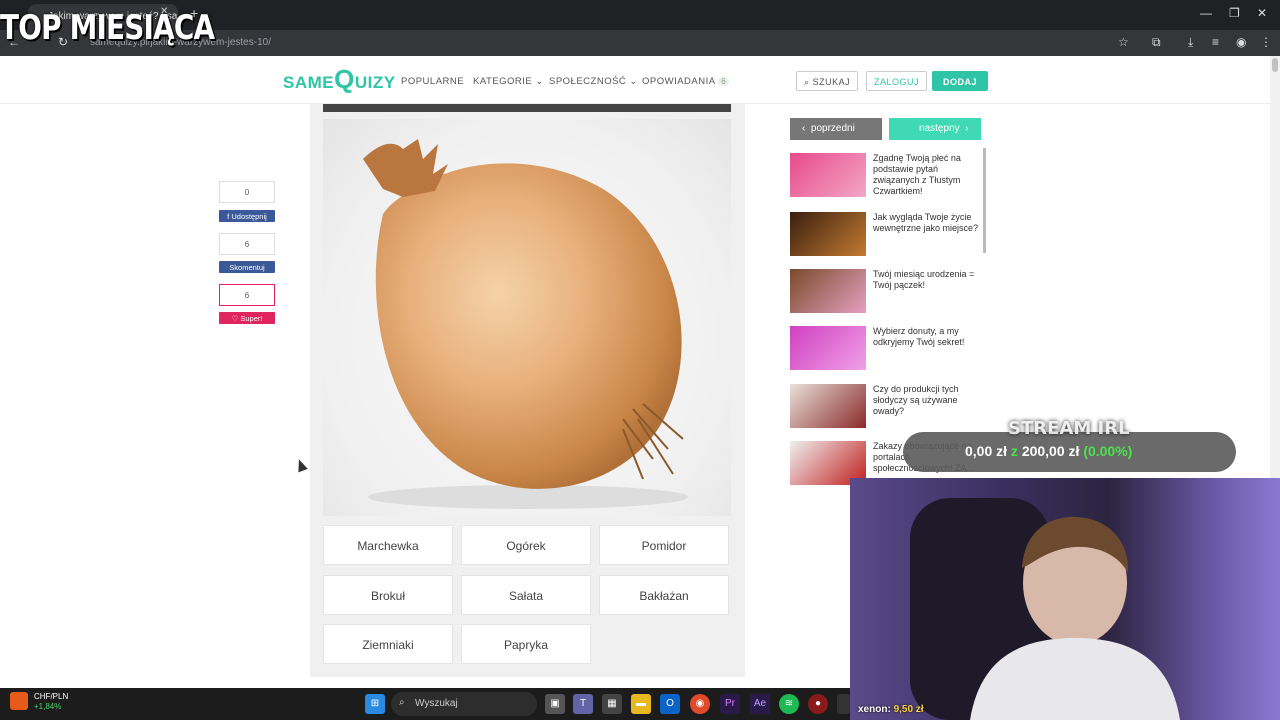  I want to click on spotify-icon: ≋, so click(789, 704).